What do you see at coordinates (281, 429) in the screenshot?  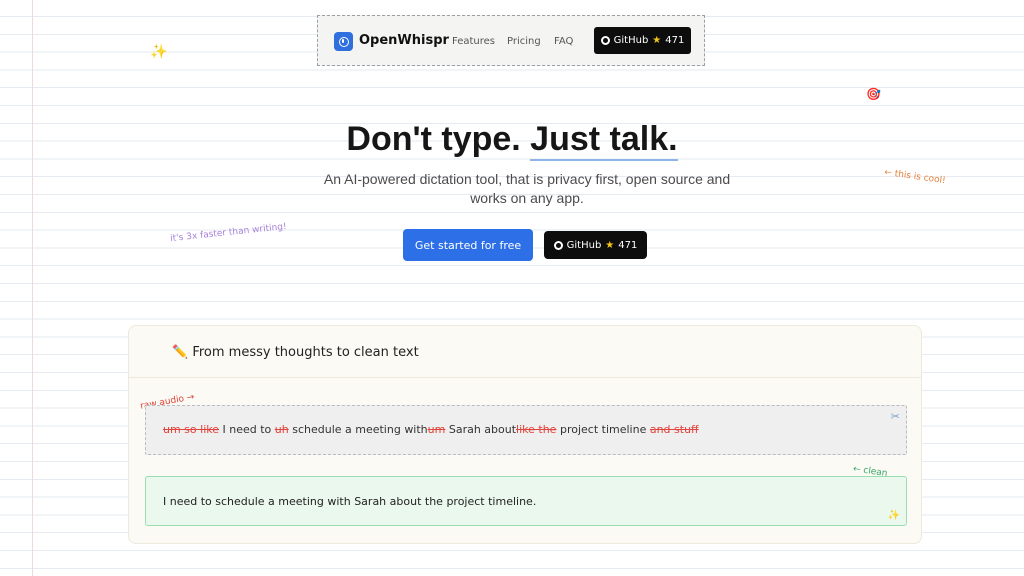 I see `filler-word: uh` at bounding box center [281, 429].